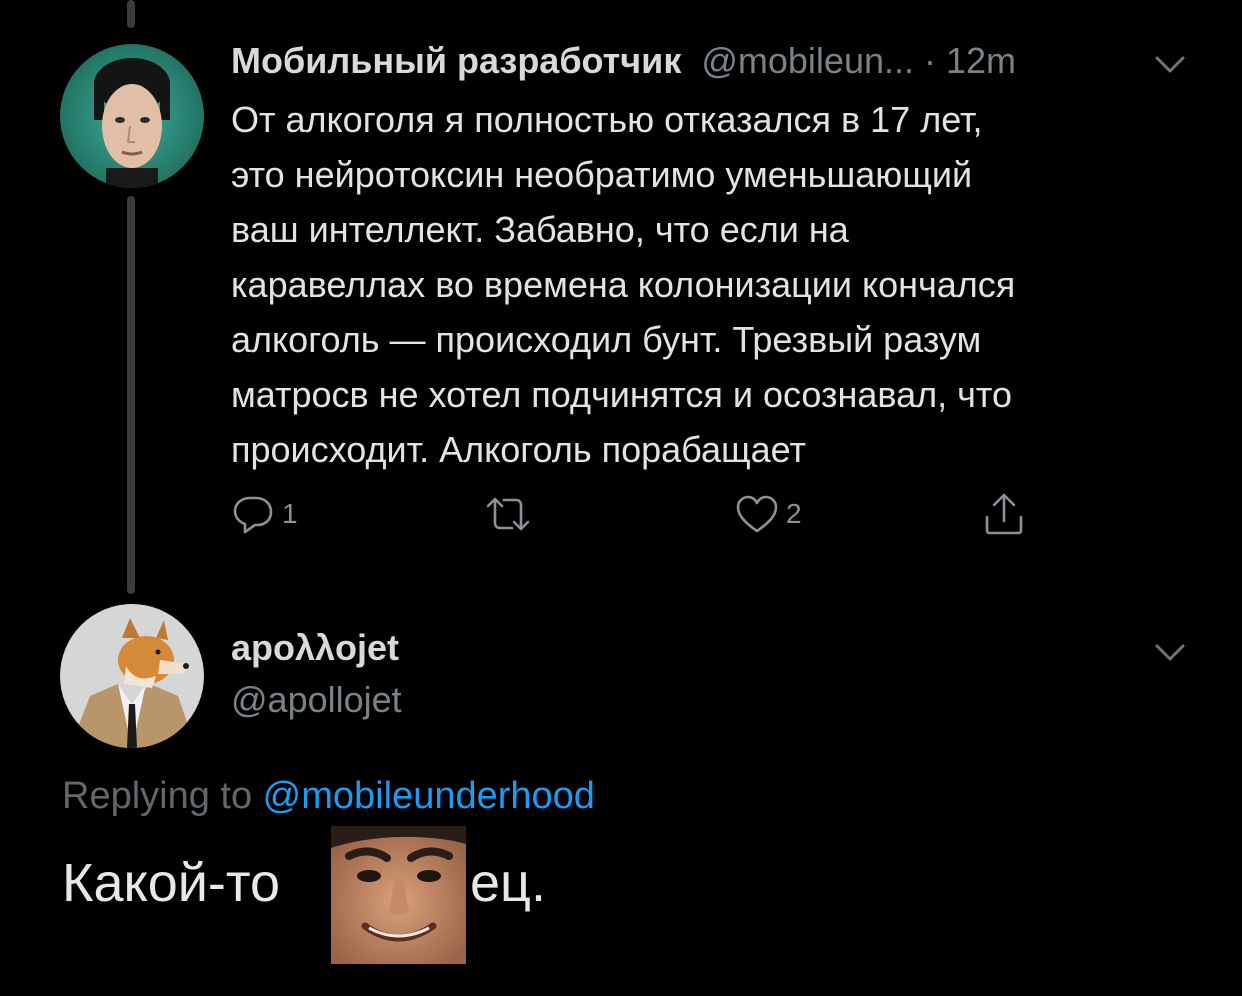  Describe the element at coordinates (316, 700) in the screenshot. I see `author-handle: @apollojet` at that location.